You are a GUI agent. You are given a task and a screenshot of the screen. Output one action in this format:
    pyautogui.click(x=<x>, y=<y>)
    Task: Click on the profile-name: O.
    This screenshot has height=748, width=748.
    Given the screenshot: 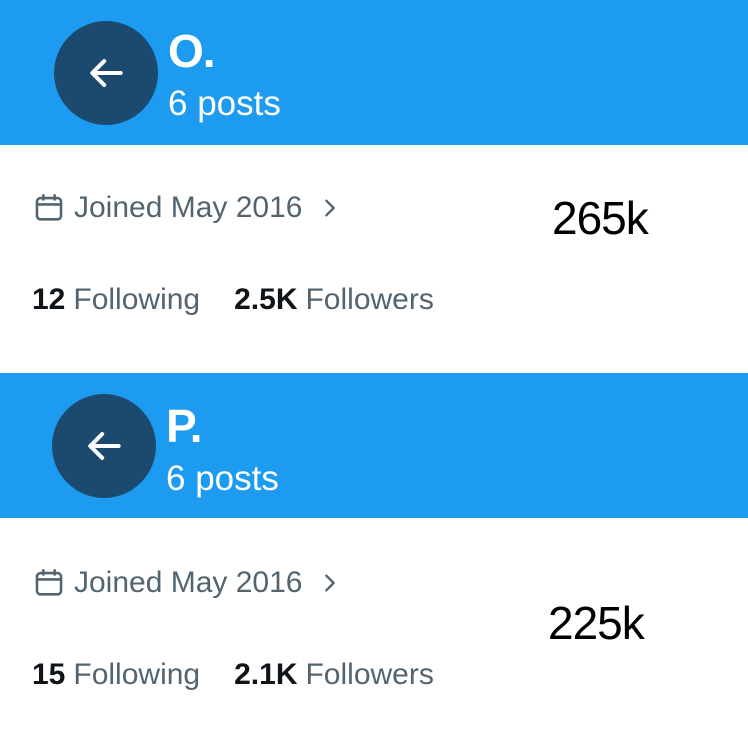 What is the action you would take?
    pyautogui.click(x=192, y=51)
    